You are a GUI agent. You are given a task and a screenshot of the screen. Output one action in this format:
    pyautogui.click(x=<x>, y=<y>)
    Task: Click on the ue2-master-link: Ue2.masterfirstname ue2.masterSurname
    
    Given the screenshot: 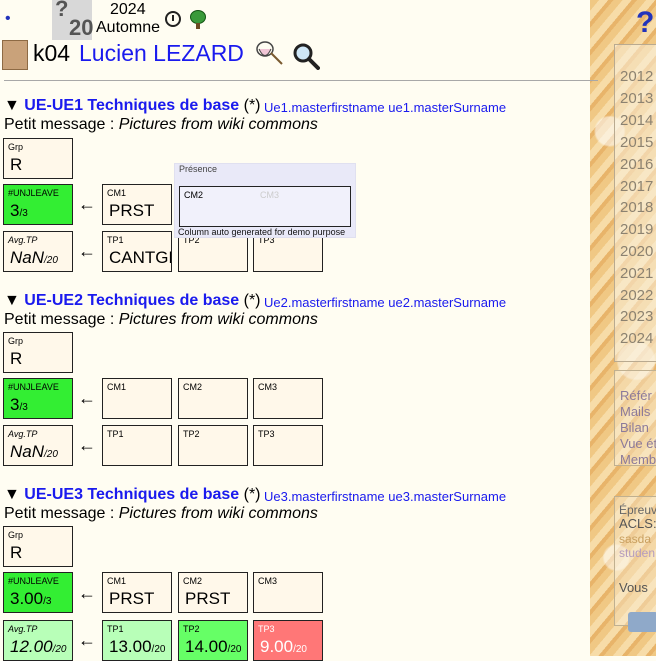 What is the action you would take?
    pyautogui.click(x=385, y=302)
    